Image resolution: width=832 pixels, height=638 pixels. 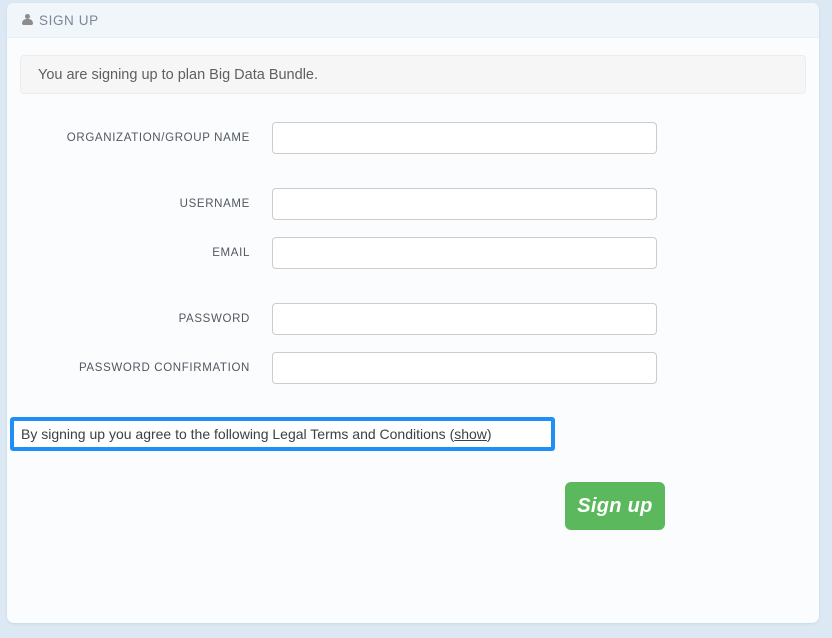 I want to click on terms-show-link: show, so click(x=470, y=434).